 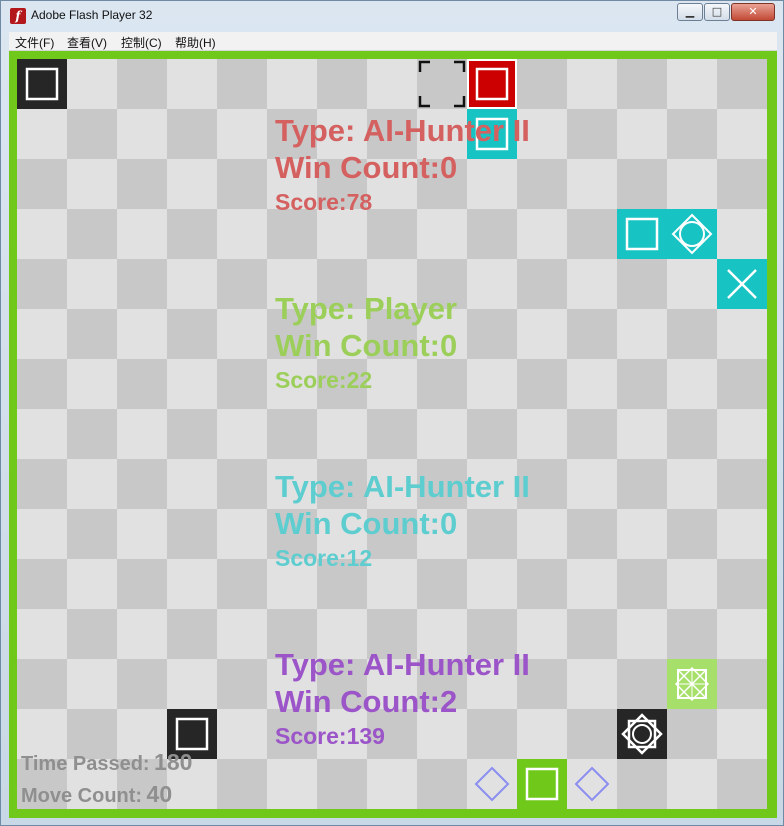 What do you see at coordinates (34, 42) in the screenshot?
I see `menu-file: 文件(F)` at bounding box center [34, 42].